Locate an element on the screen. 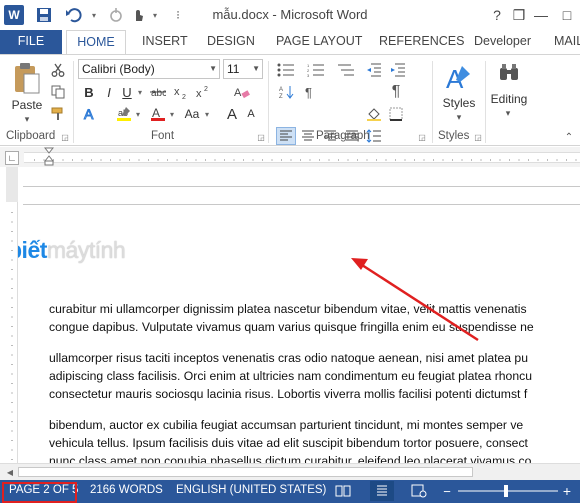  font-size-value: 11 is located at coordinates (233, 69).